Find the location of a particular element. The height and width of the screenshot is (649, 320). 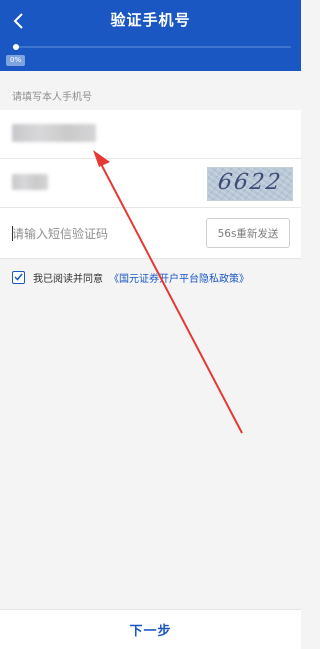

phone-hint-label: 请填写本人手机号 is located at coordinates (52, 97).